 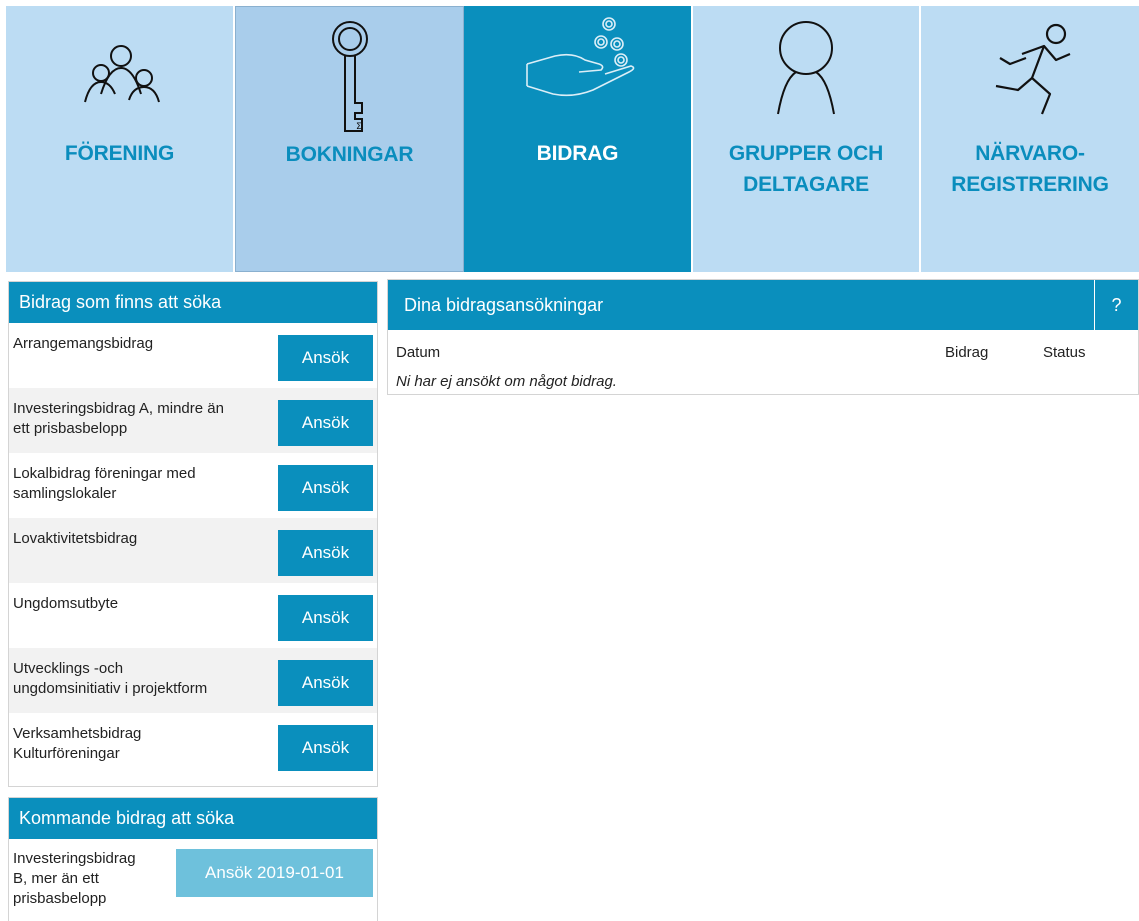 What do you see at coordinates (66, 603) in the screenshot?
I see `grant-name: Ungdomsutbyte` at bounding box center [66, 603].